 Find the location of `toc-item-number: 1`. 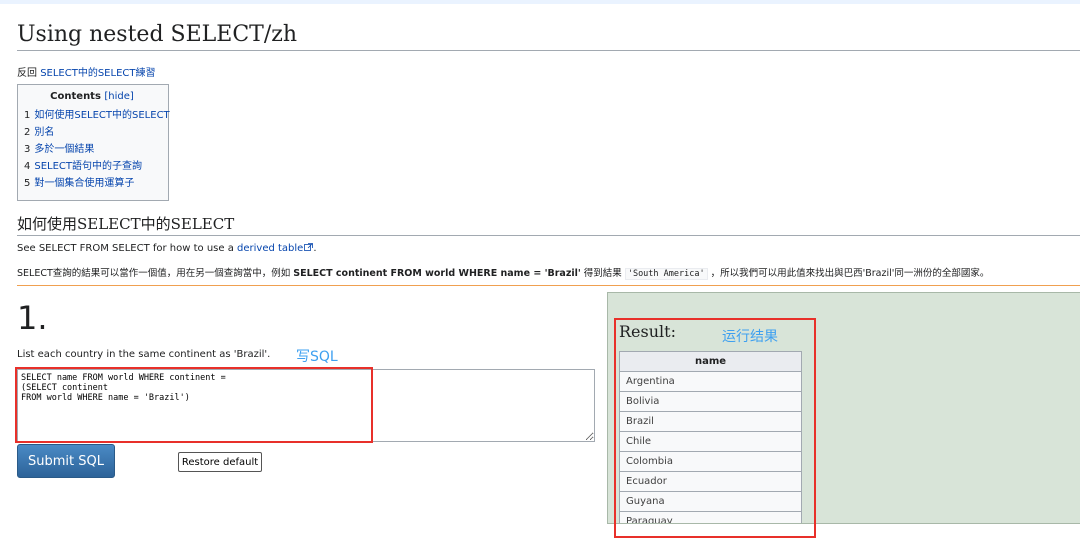

toc-item-number: 1 is located at coordinates (27, 115).